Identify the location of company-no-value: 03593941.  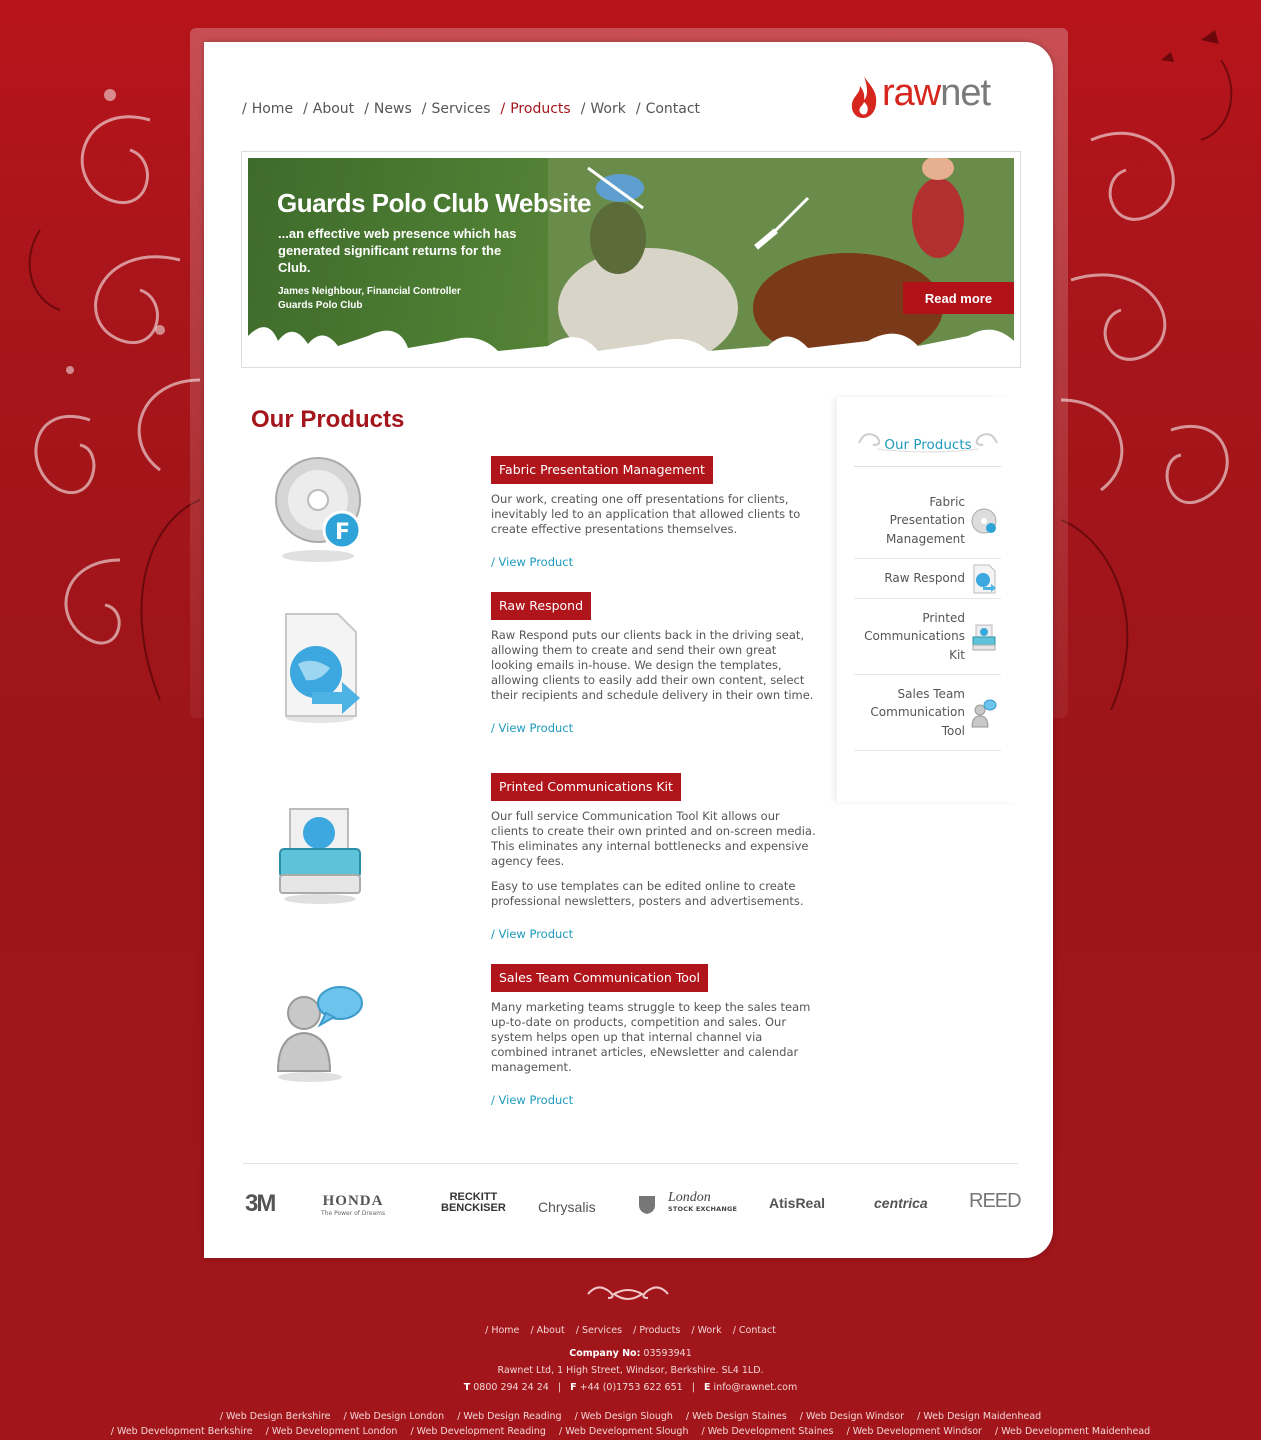
(667, 1353).